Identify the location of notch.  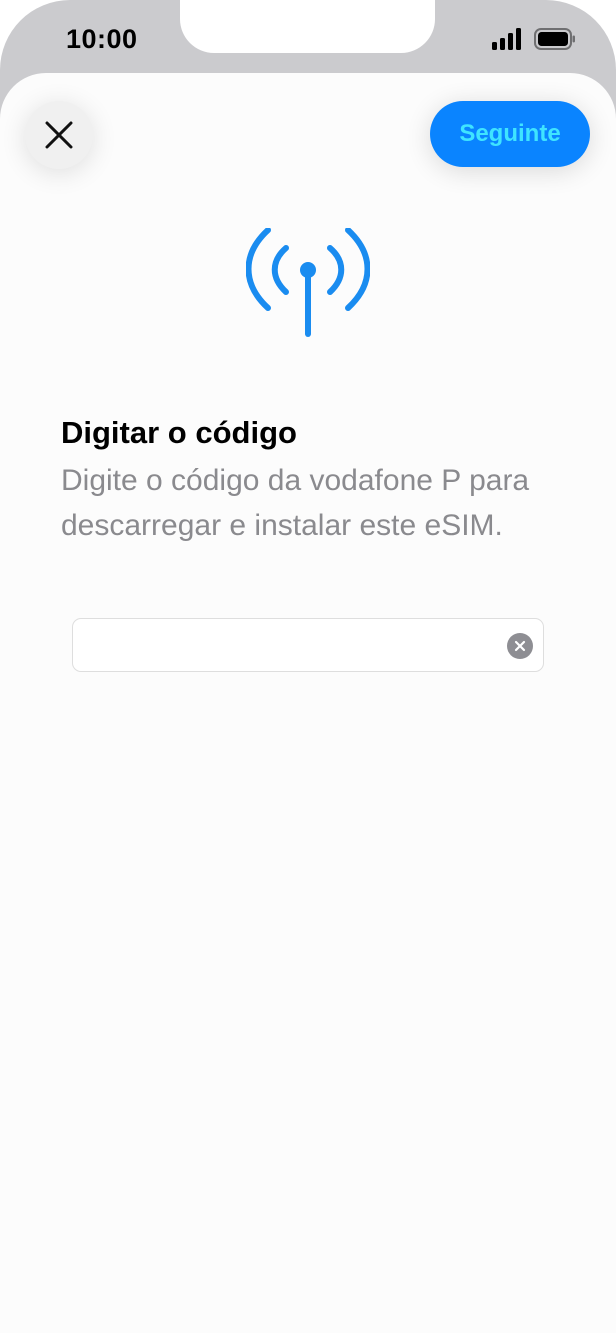
(307, 26).